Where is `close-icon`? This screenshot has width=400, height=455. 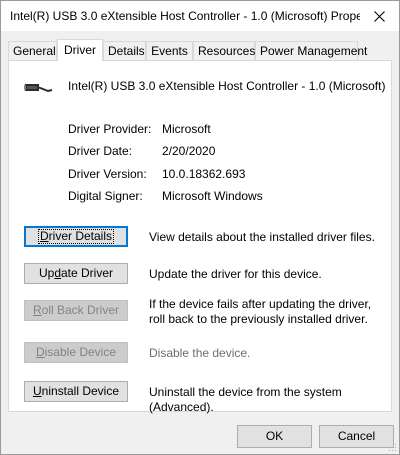
close-icon is located at coordinates (379, 16).